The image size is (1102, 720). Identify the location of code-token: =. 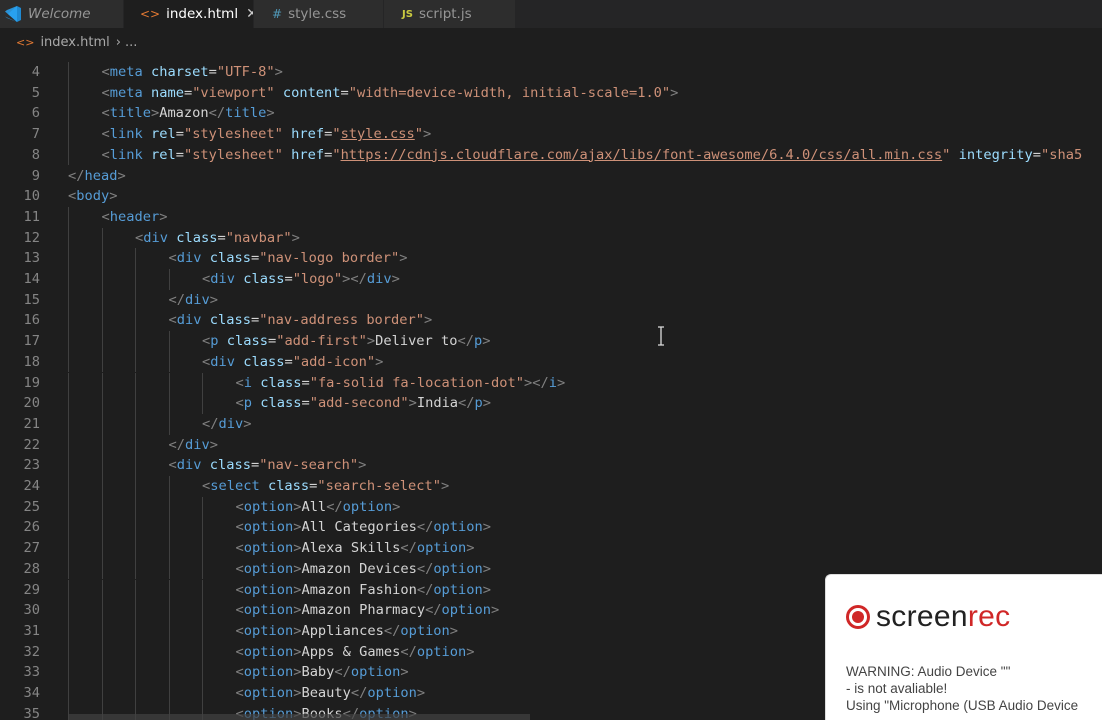
(255, 320).